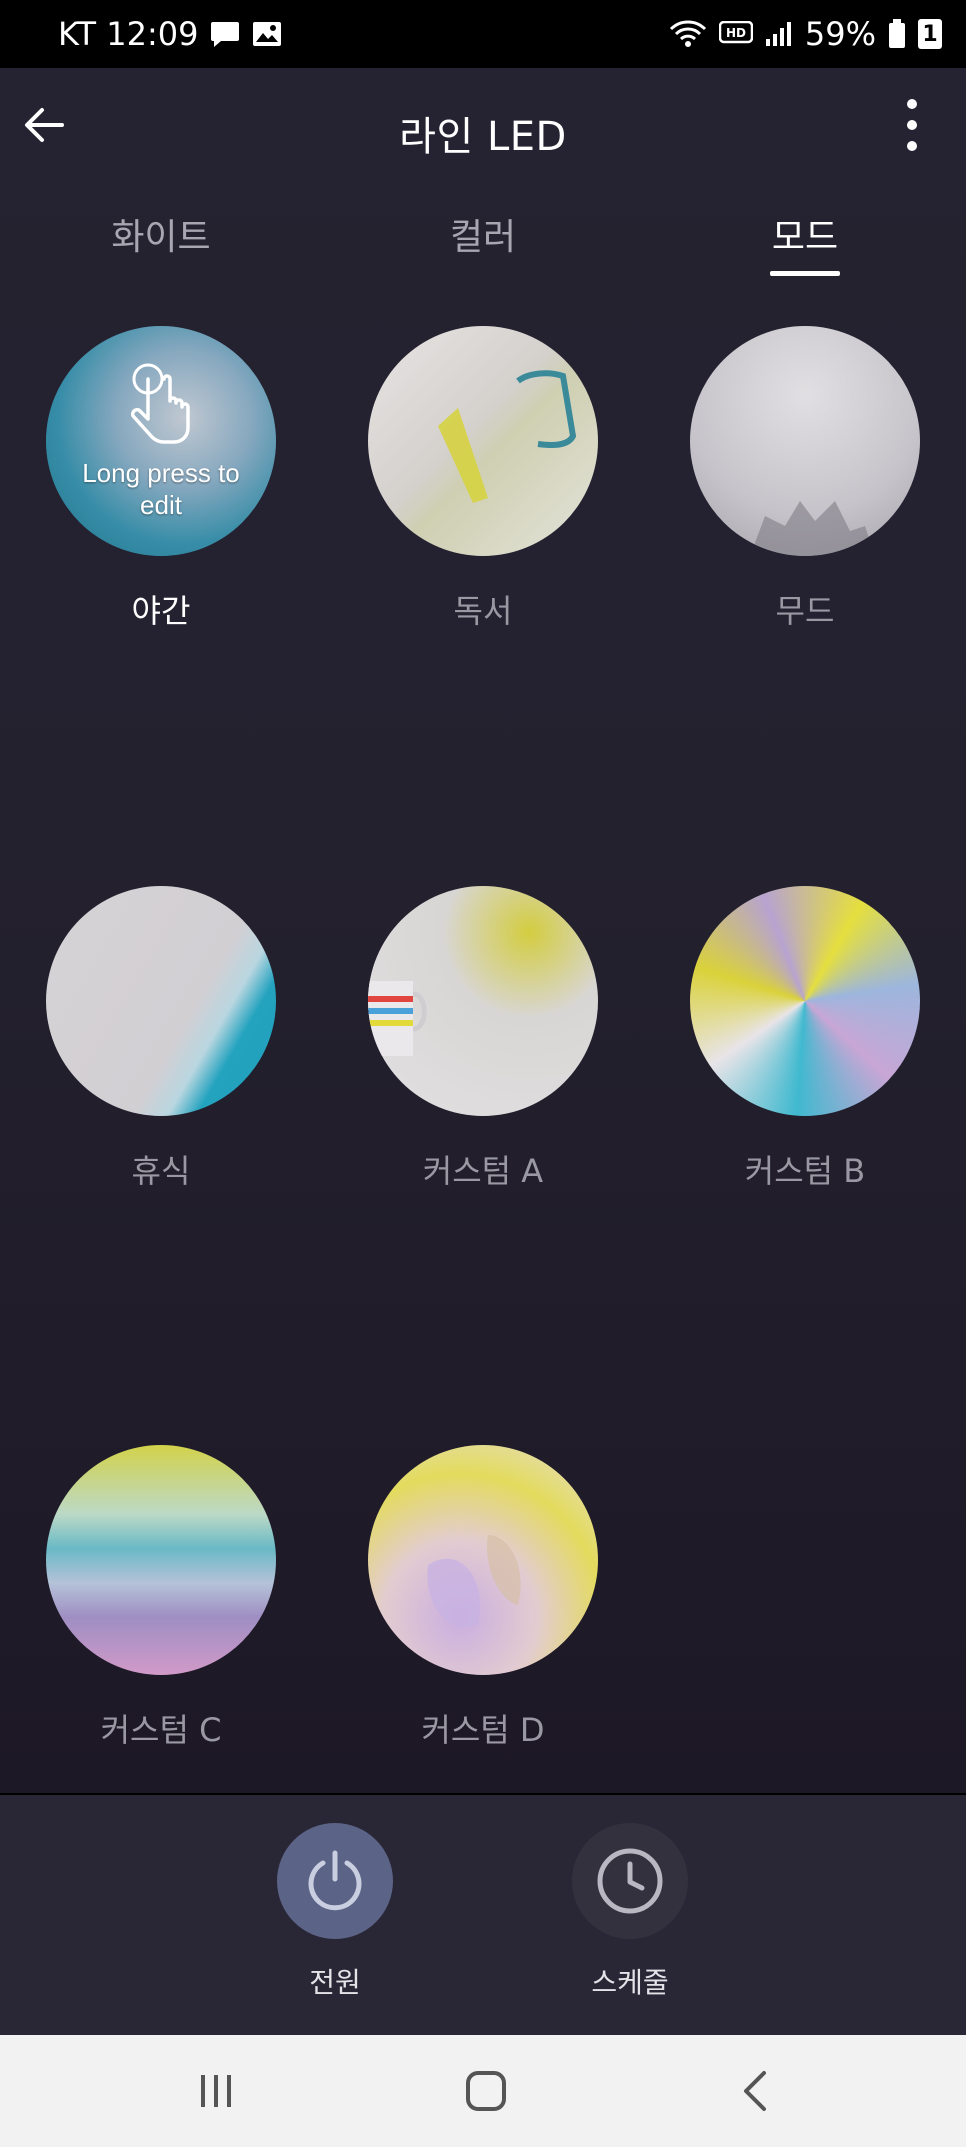  Describe the element at coordinates (161, 489) in the screenshot. I see `long-press-text: Long press to edit` at that location.